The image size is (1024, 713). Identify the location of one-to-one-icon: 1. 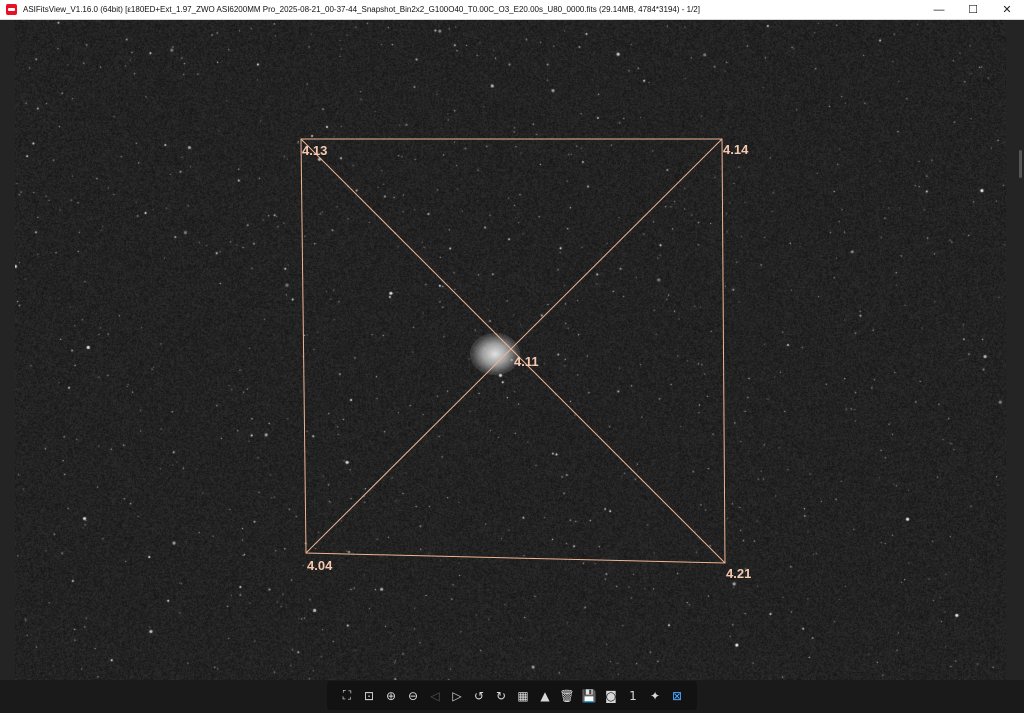
(633, 696).